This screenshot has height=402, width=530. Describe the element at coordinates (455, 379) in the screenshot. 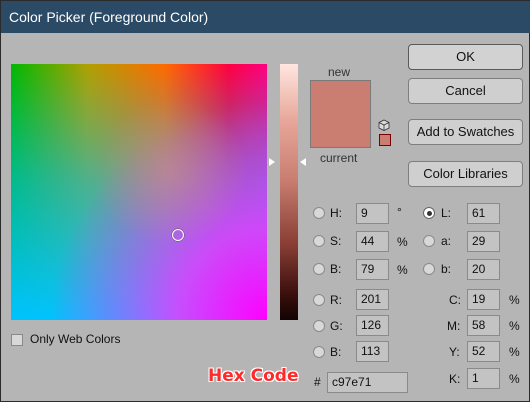

I see `label-k: K:` at that location.